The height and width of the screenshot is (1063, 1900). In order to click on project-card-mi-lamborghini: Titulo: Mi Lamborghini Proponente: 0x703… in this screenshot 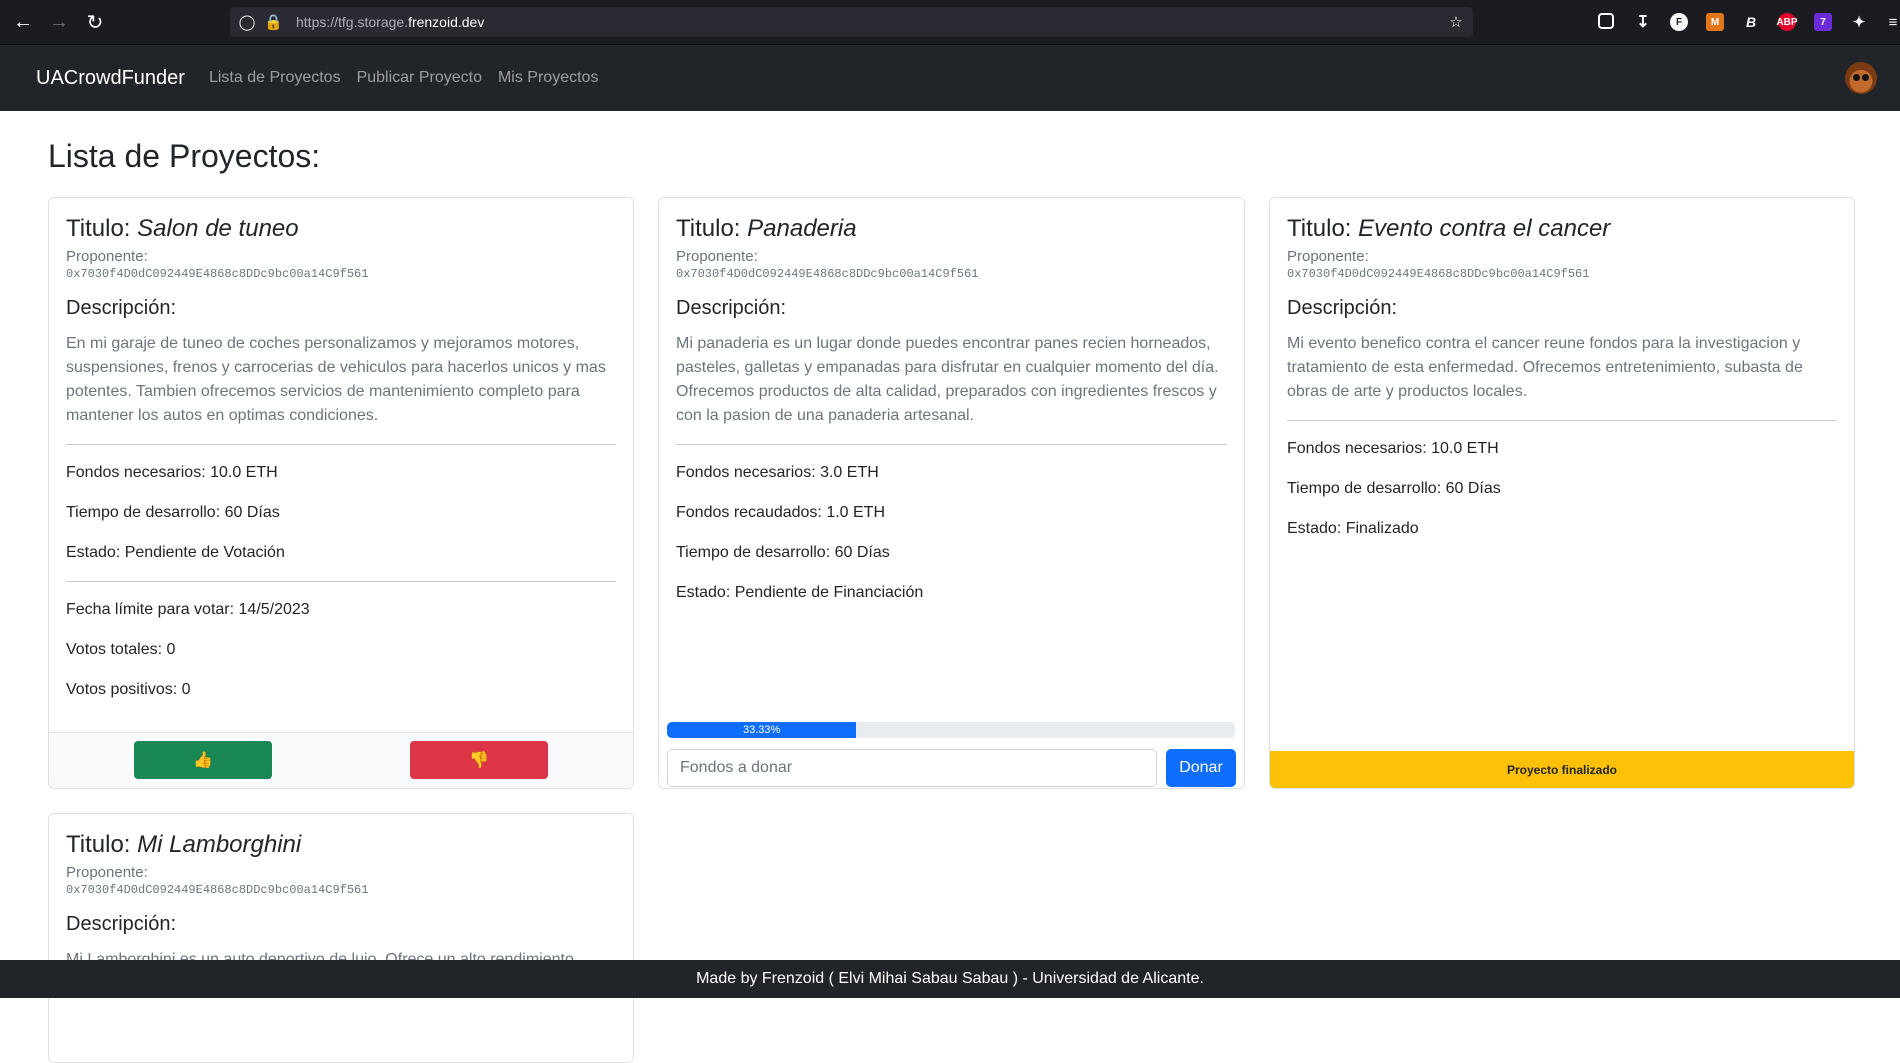, I will do `click(341, 938)`.